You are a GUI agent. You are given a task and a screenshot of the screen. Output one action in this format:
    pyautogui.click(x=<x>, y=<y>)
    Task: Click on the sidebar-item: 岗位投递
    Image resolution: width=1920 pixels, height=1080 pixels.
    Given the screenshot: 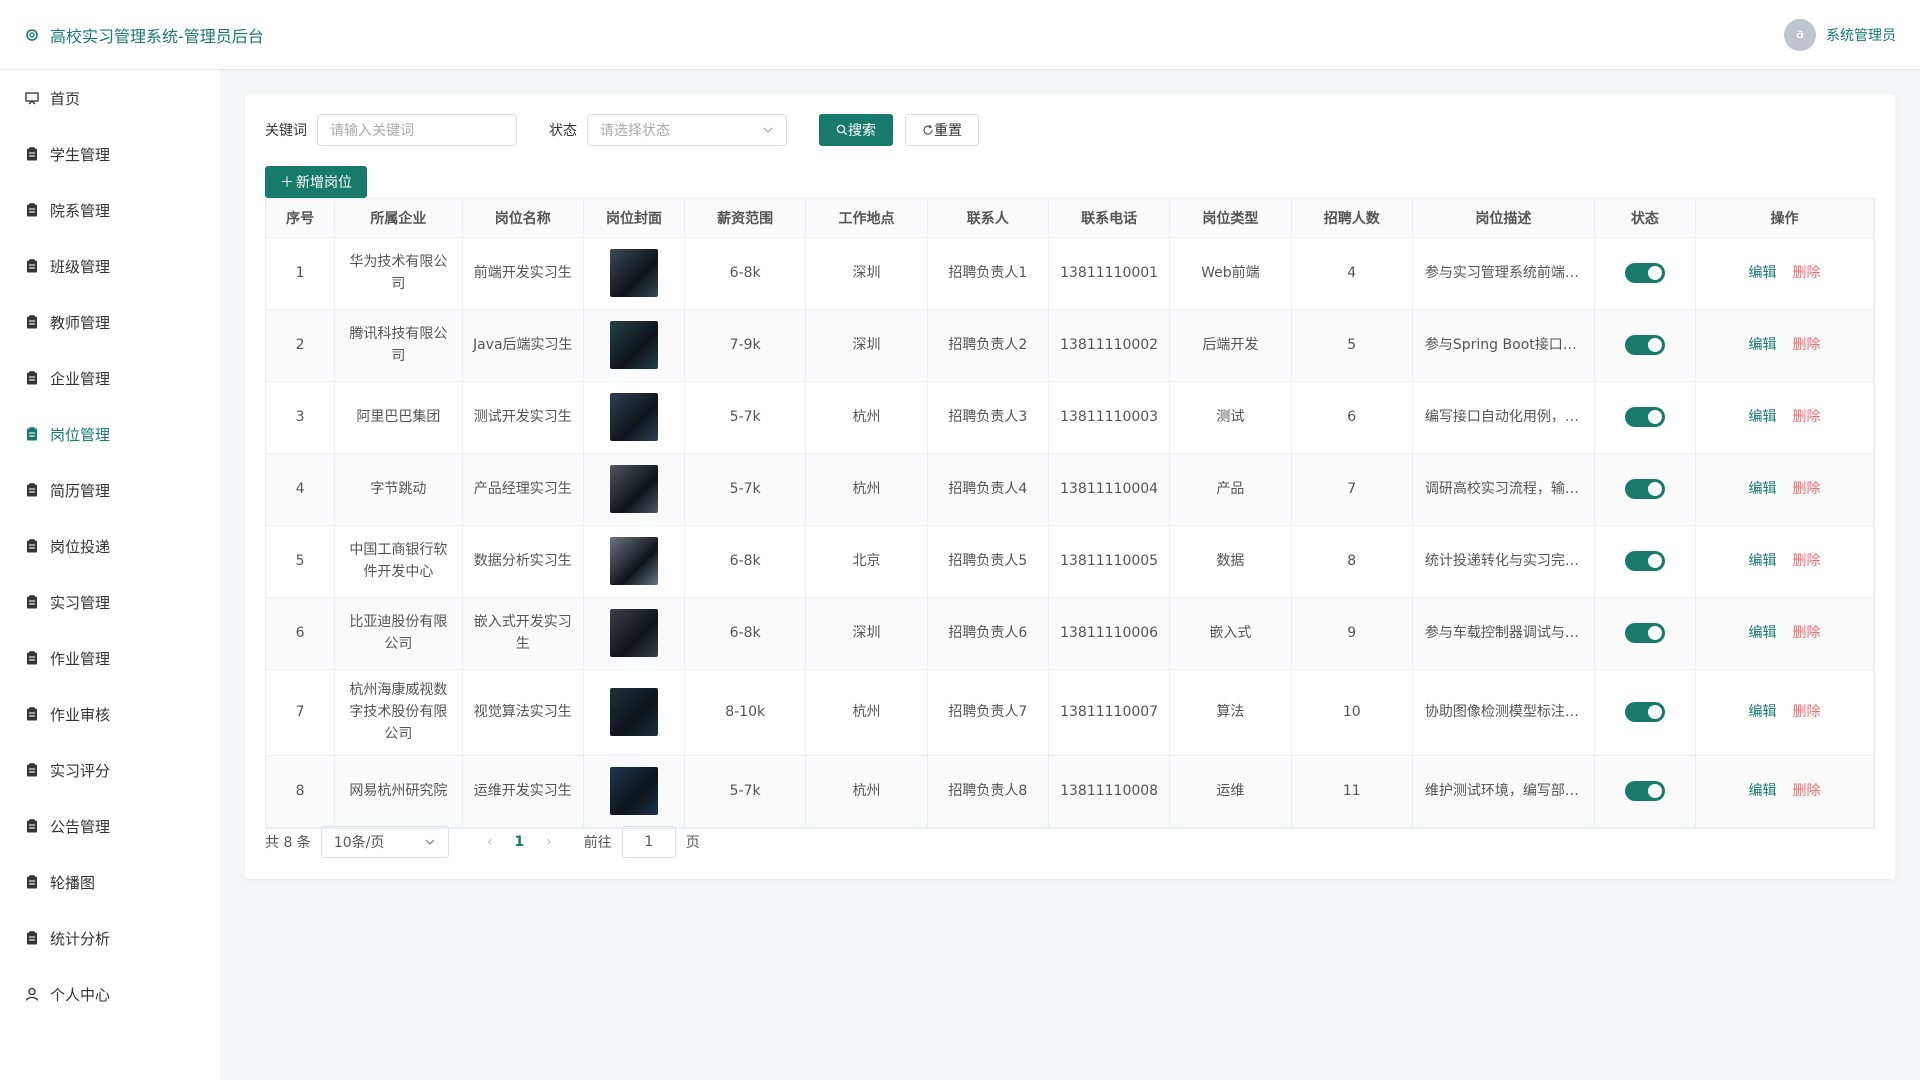 What is the action you would take?
    pyautogui.click(x=110, y=546)
    